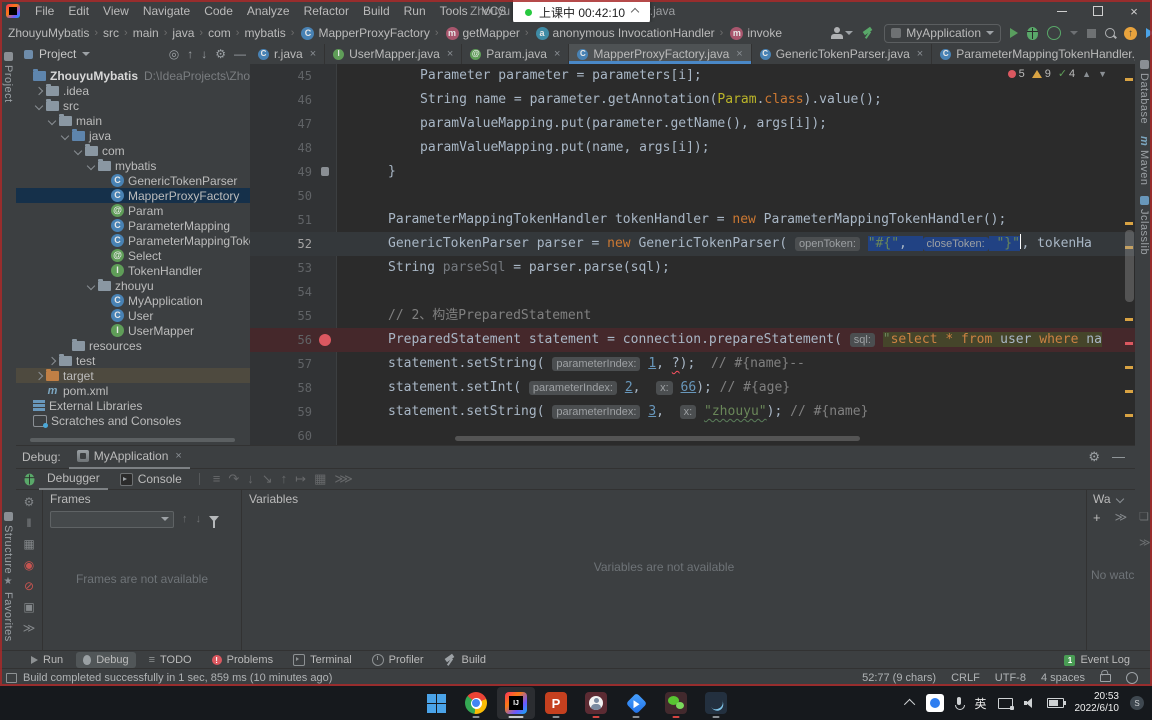 This screenshot has width=1152, height=720. I want to click on locate-file-icon: ◎, so click(174, 54).